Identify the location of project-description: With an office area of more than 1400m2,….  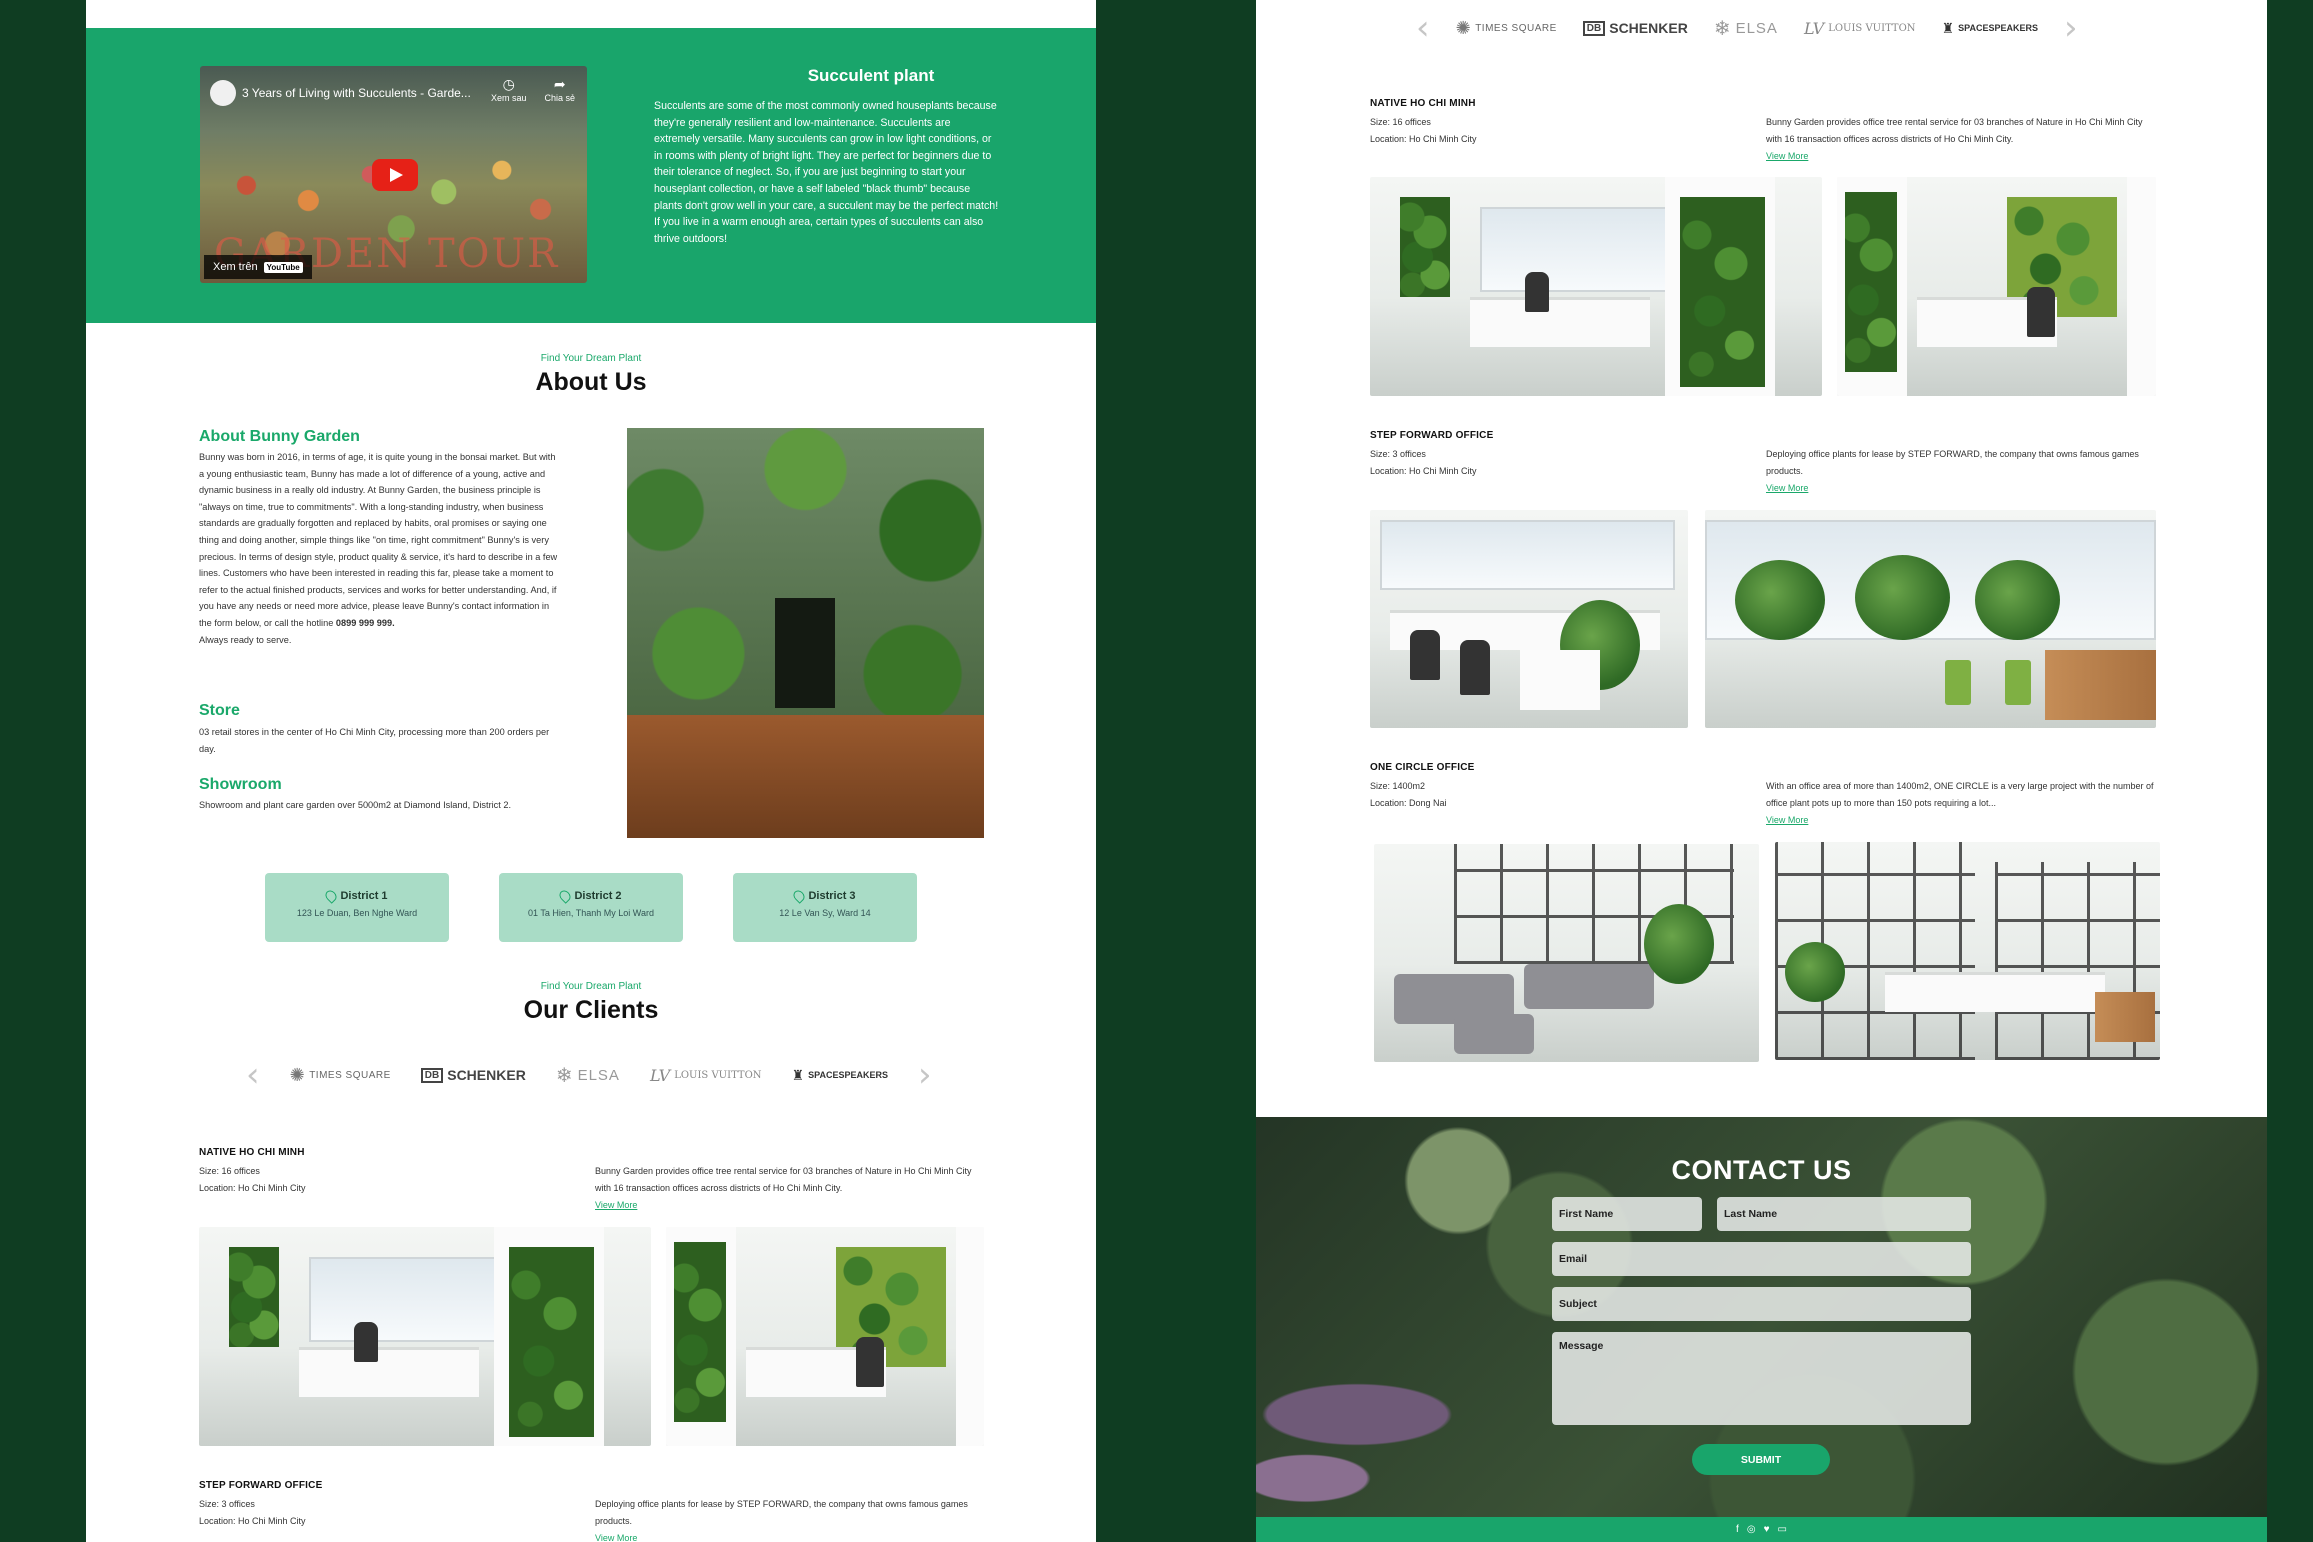
(1963, 803).